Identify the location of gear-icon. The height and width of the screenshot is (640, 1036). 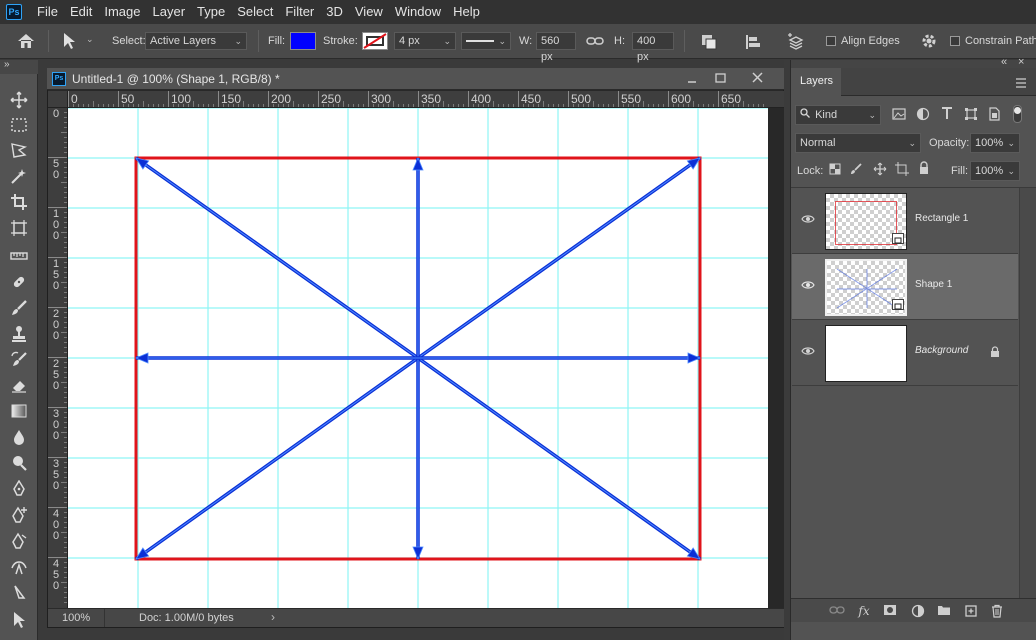
(929, 41).